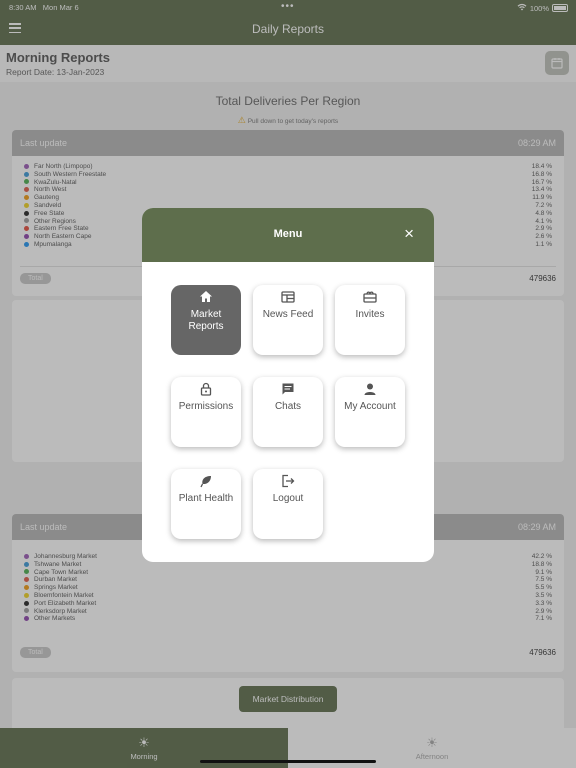  Describe the element at coordinates (206, 482) in the screenshot. I see `leaf-icon` at that location.